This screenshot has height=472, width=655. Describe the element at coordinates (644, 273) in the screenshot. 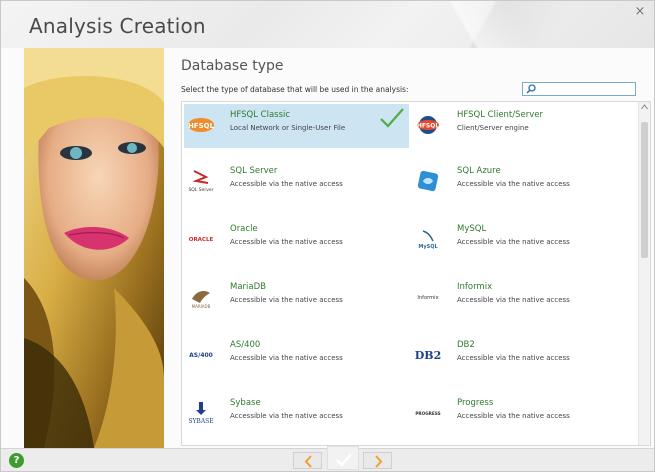

I see `list-scrollbar` at that location.